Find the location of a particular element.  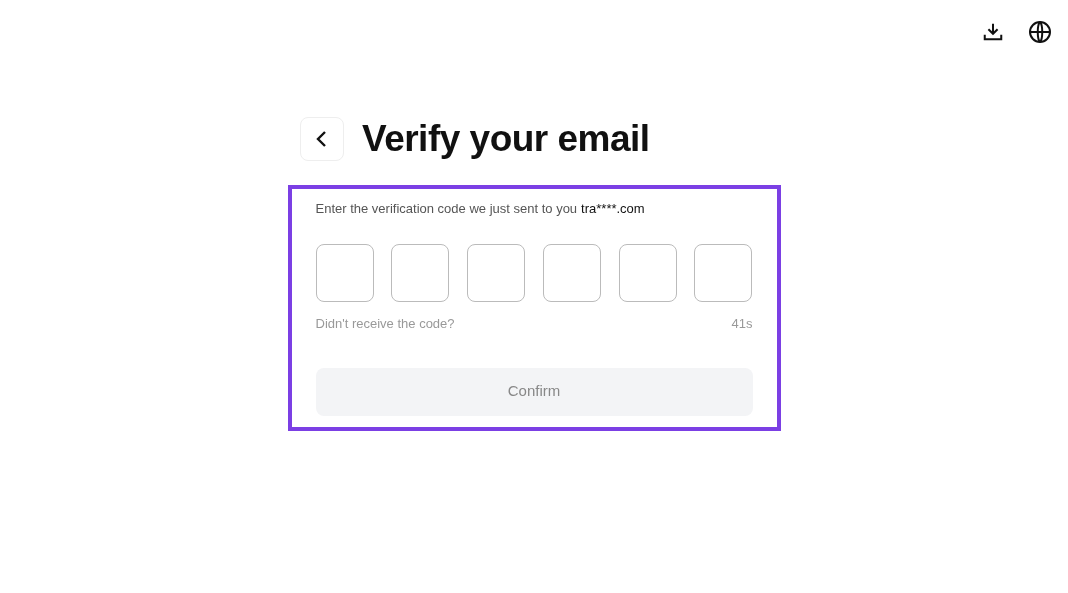

countdown-timer: 41s is located at coordinates (742, 324).